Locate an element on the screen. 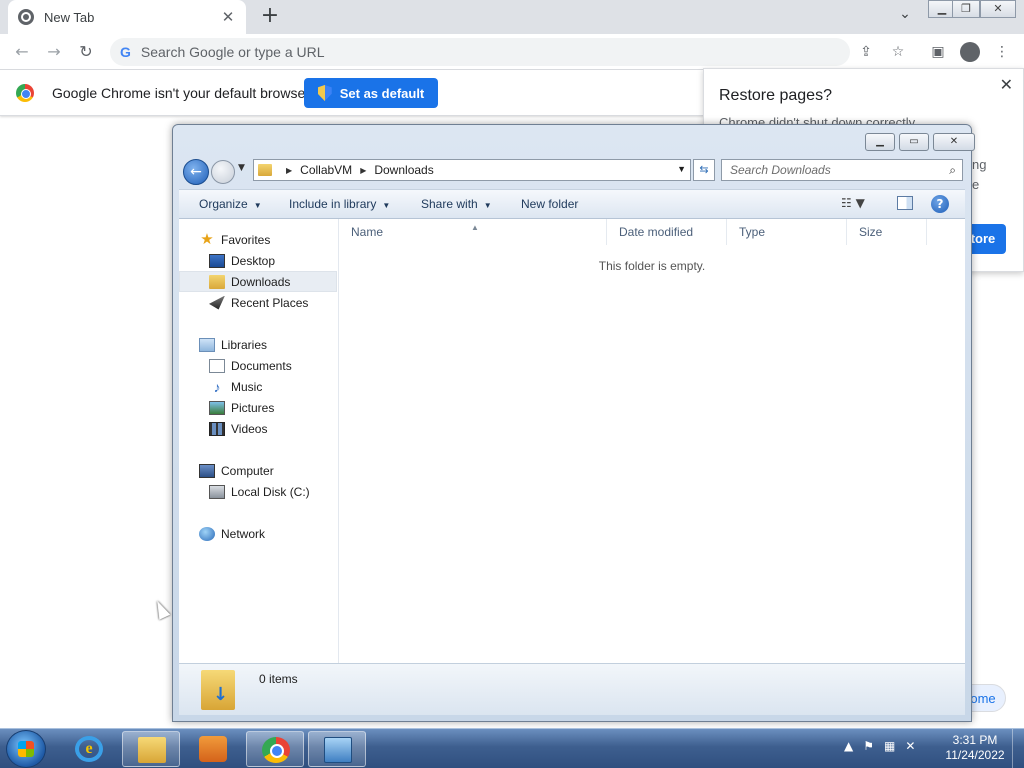  clock-date: 11/24/2022 is located at coordinates (975, 755).